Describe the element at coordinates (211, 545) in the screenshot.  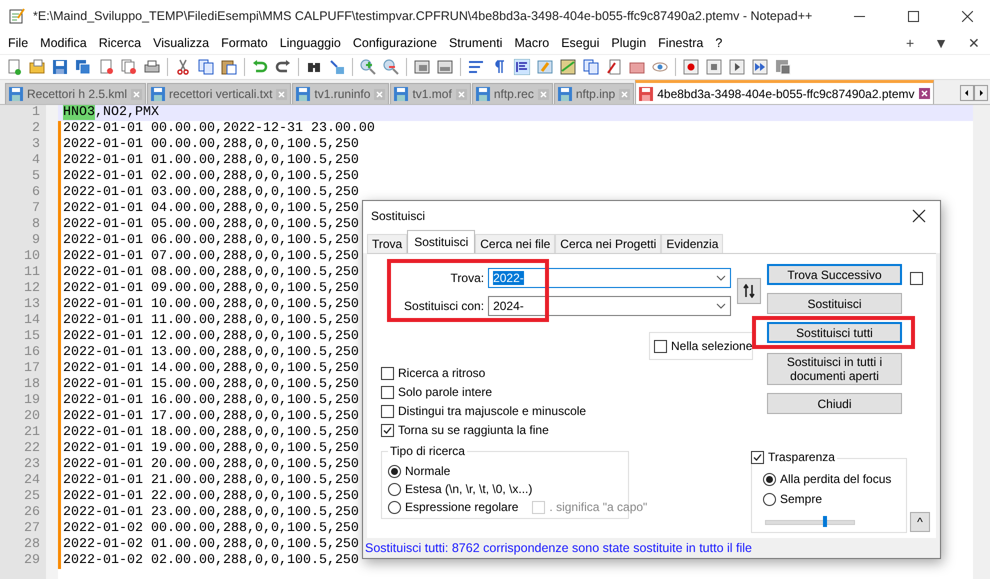
I see `code-line: 2022-01-02 01.00.00,288,0,0,100.5,250` at that location.